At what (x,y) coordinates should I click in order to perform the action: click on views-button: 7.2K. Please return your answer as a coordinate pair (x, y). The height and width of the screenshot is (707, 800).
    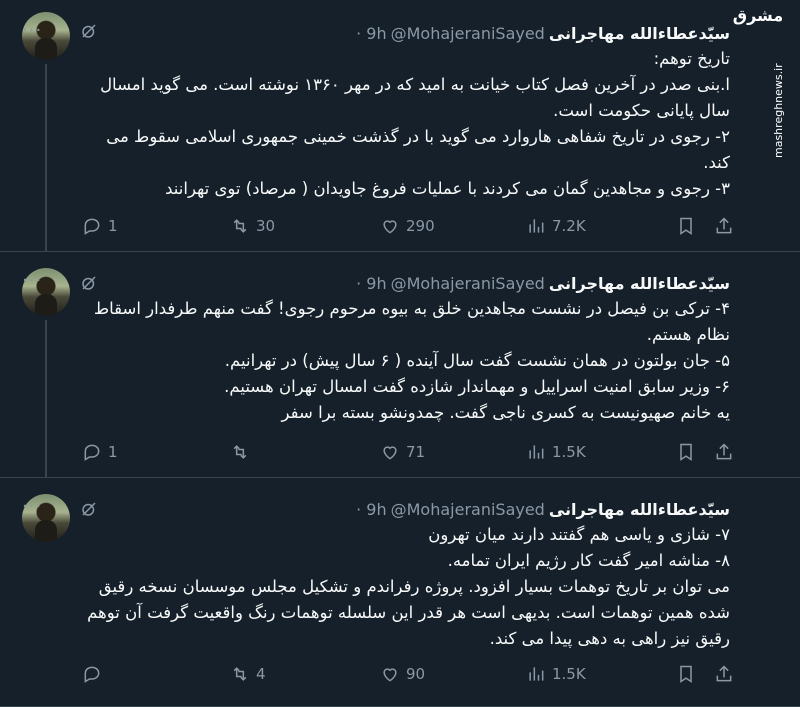
    Looking at the image, I should click on (556, 226).